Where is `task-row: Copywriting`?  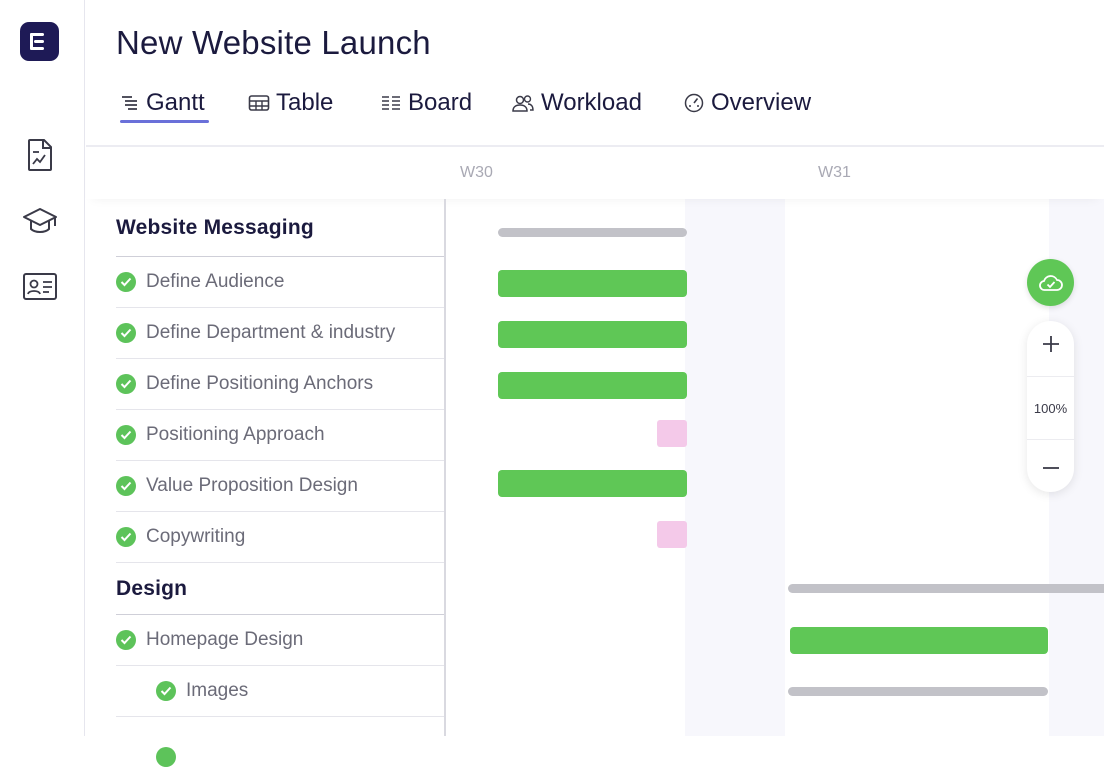 task-row: Copywriting is located at coordinates (280, 537).